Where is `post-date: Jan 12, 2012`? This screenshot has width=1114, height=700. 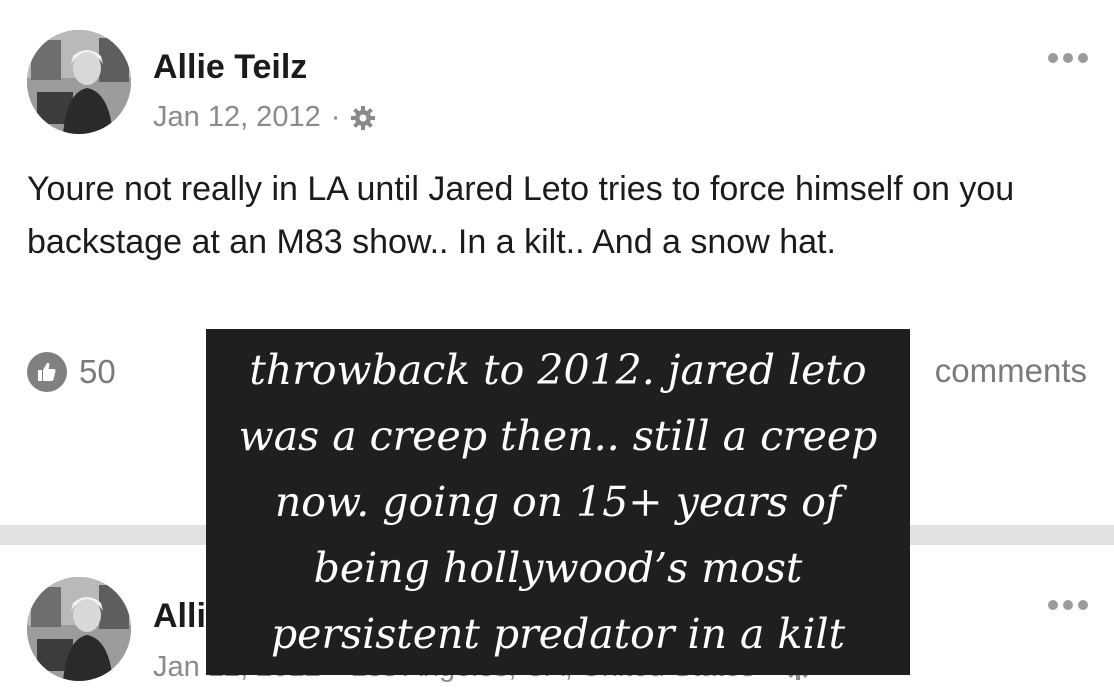 post-date: Jan 12, 2012 is located at coordinates (237, 117).